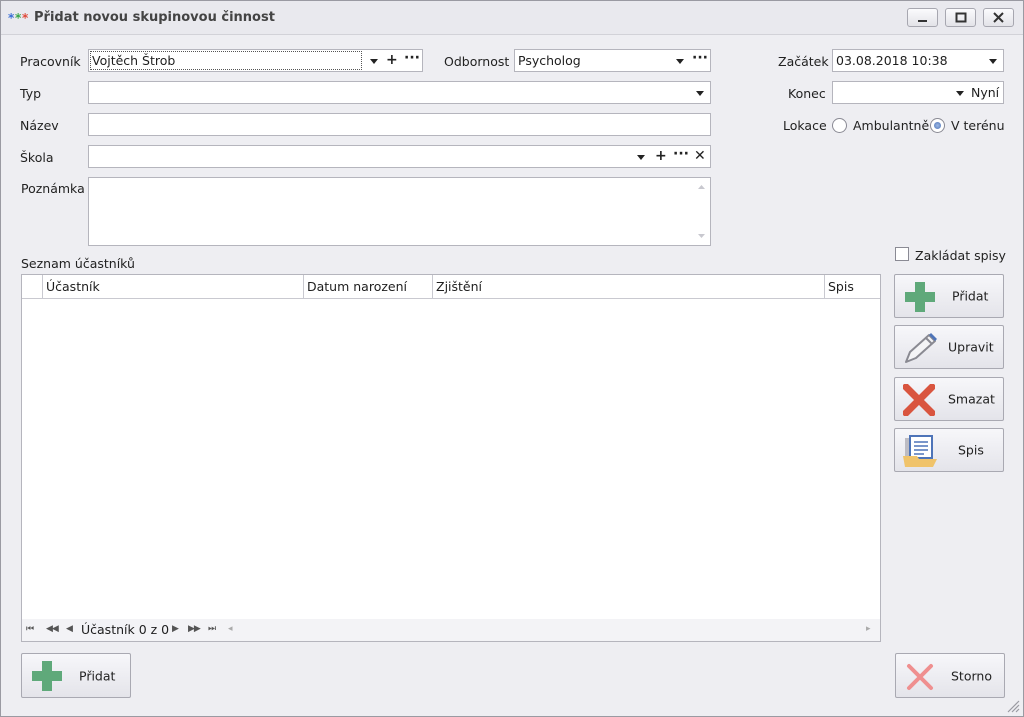 The width and height of the screenshot is (1024, 717). Describe the element at coordinates (399, 92) in the screenshot. I see `typ-combobox` at that location.